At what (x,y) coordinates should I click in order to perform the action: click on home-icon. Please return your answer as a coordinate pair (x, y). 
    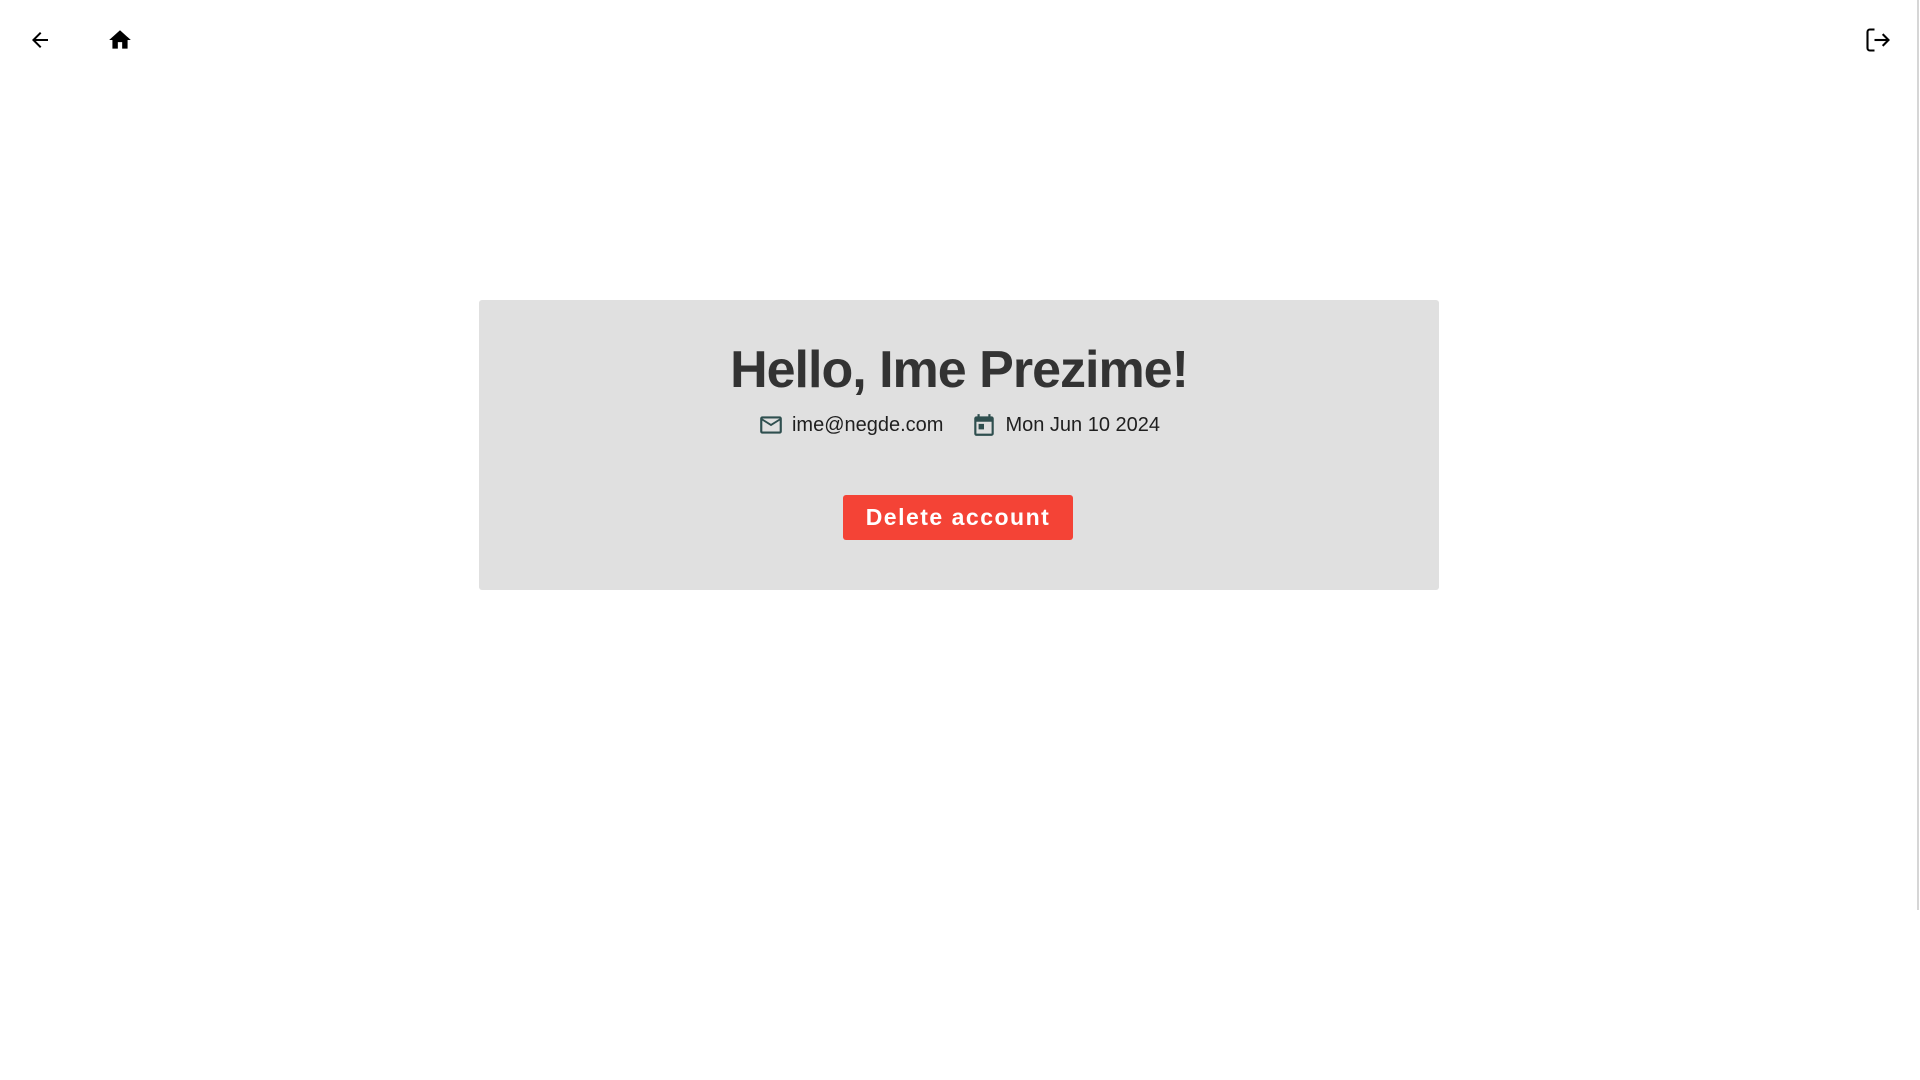
    Looking at the image, I should click on (120, 40).